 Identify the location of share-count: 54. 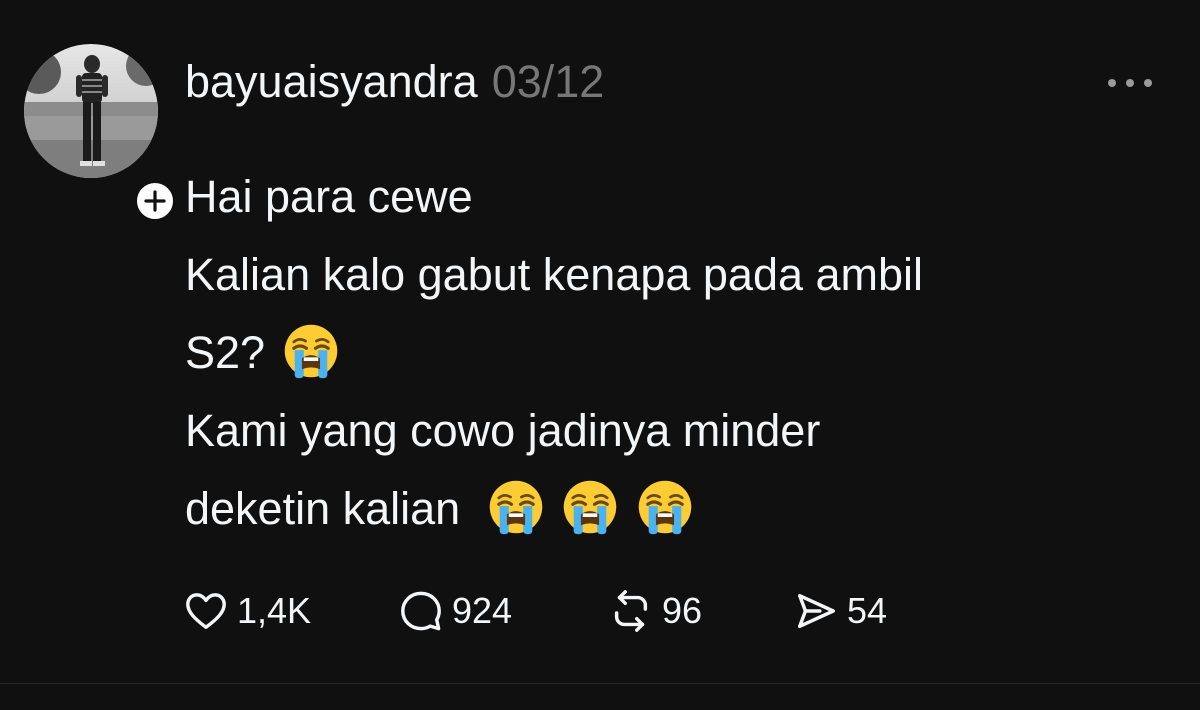
(867, 610).